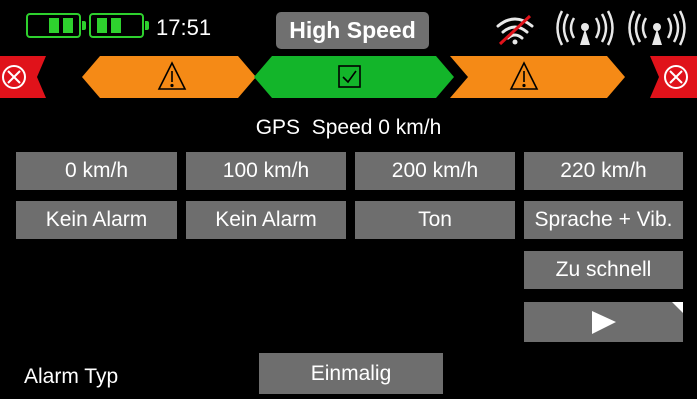 The height and width of the screenshot is (399, 697). I want to click on wifi-off-icon, so click(515, 30).